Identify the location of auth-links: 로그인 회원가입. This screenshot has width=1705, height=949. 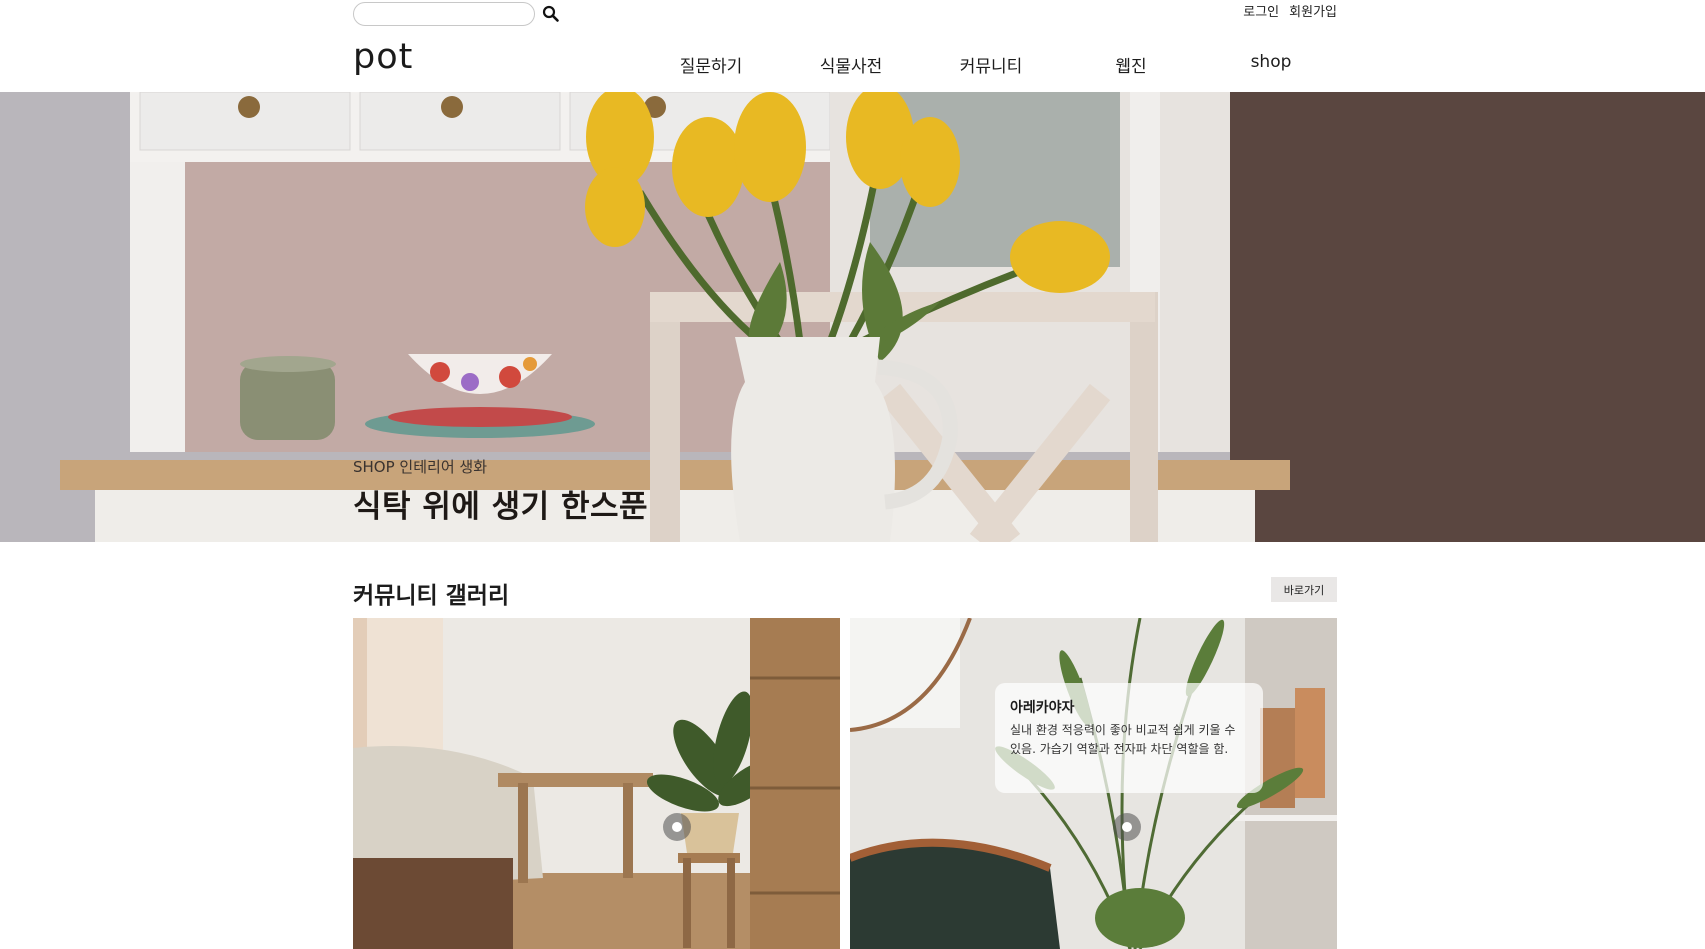
(1290, 10).